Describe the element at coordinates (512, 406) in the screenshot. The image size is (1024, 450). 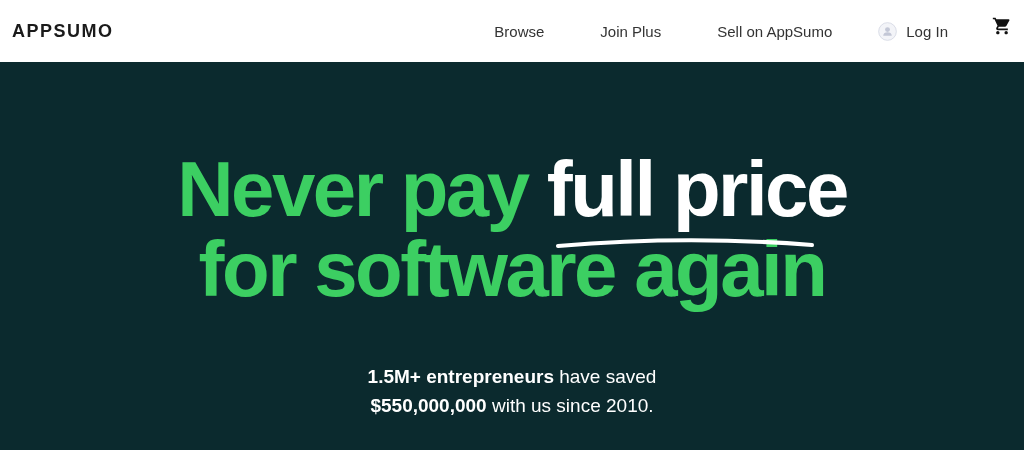
I see `tagline: $550,000,000 with us since 2010.` at that location.